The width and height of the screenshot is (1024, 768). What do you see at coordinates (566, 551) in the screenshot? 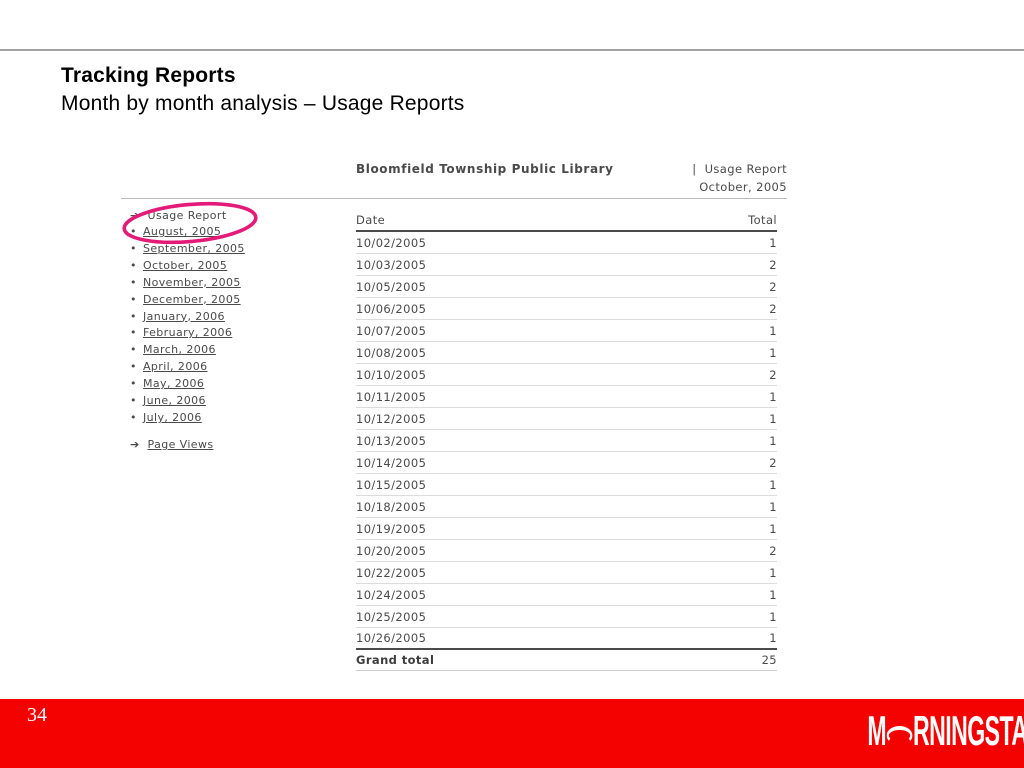
I see `table-row: 10/20/2005 2` at bounding box center [566, 551].